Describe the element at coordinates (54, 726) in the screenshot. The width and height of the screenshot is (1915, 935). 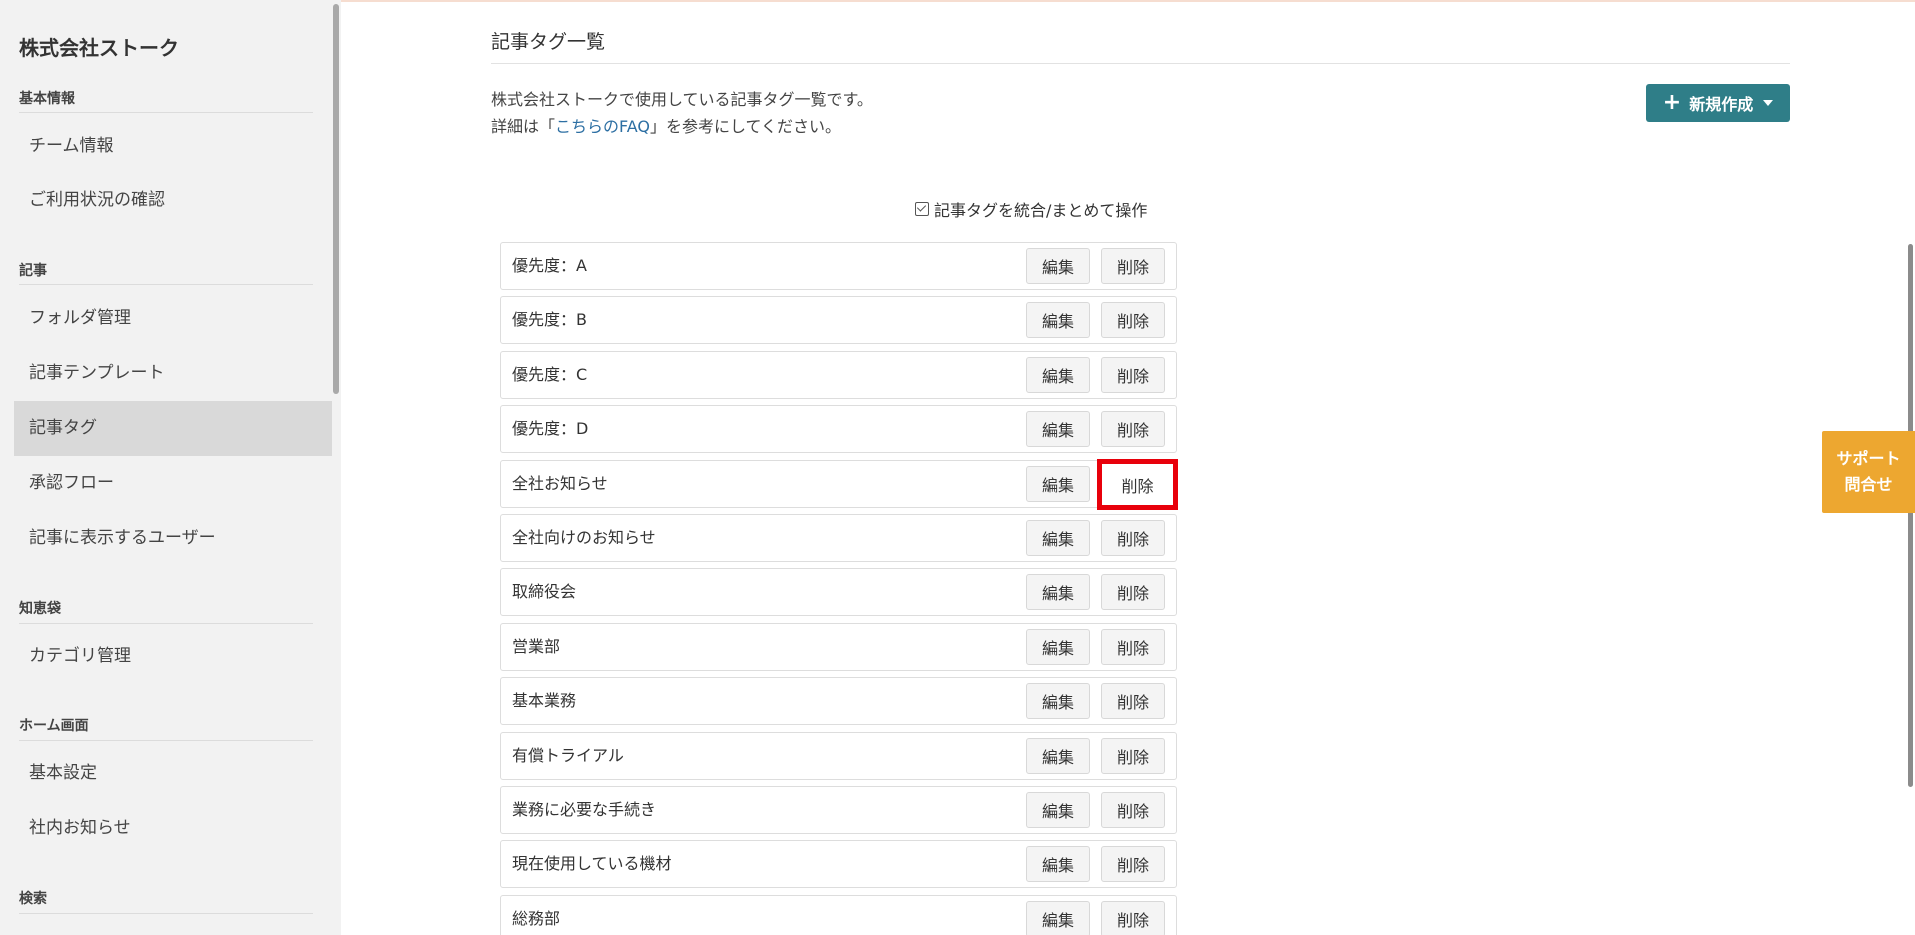
I see `section-label-home: ホーム画面` at that location.